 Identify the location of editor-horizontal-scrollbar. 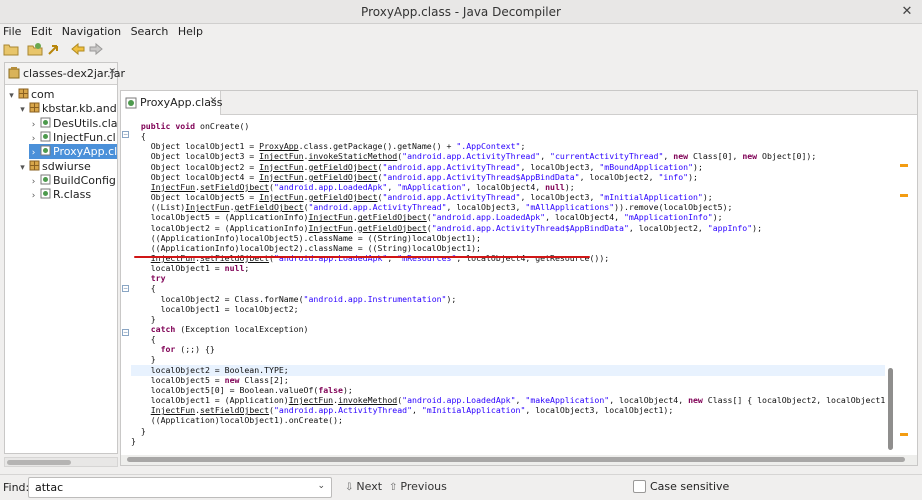
(519, 460).